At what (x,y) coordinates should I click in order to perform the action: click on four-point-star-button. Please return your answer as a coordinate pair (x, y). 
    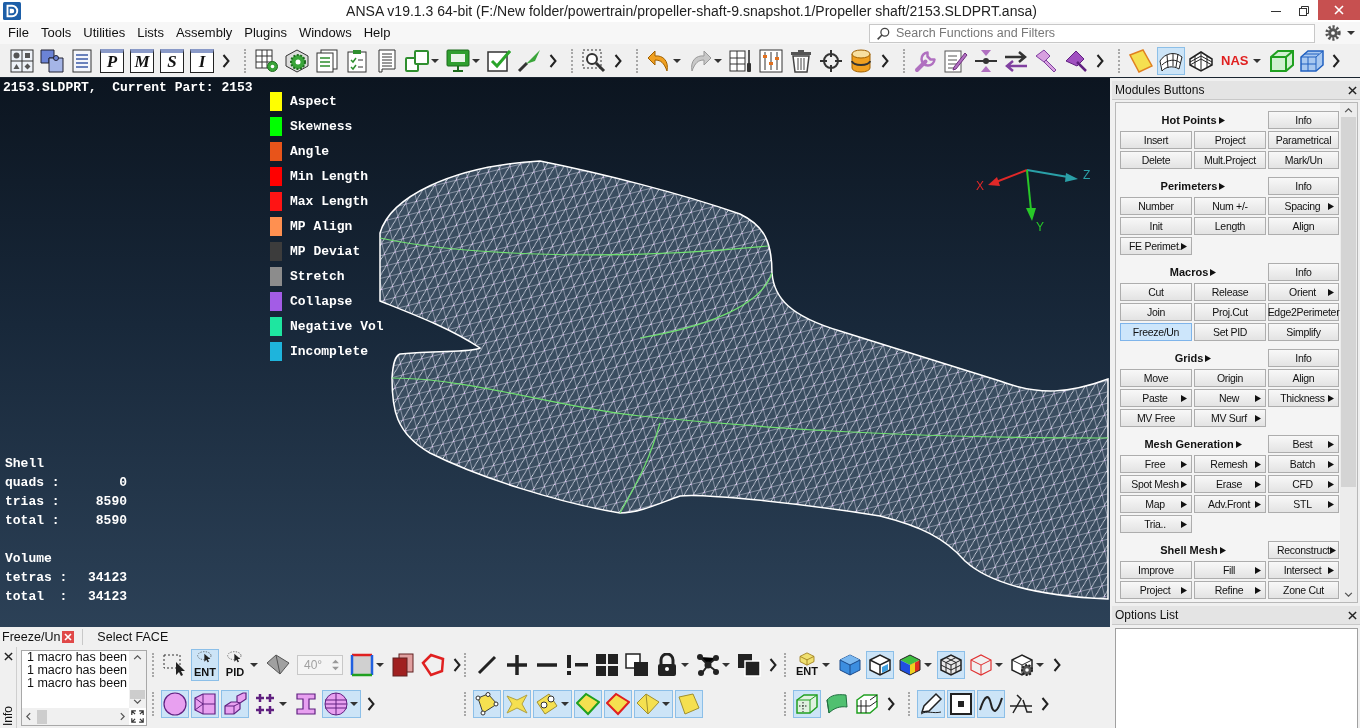
    Looking at the image, I should click on (517, 703).